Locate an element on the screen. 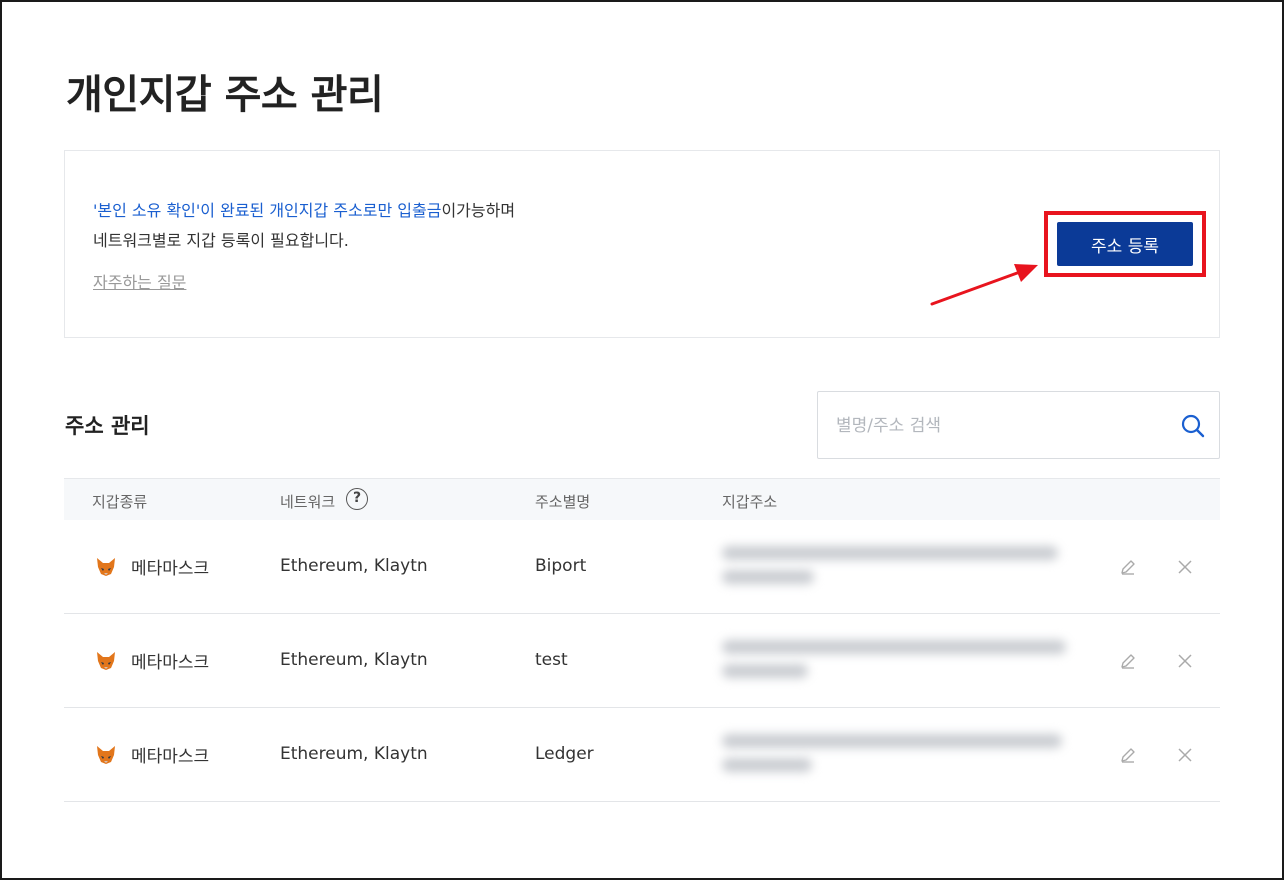 This screenshot has height=880, width=1284. search-box is located at coordinates (1018, 425).